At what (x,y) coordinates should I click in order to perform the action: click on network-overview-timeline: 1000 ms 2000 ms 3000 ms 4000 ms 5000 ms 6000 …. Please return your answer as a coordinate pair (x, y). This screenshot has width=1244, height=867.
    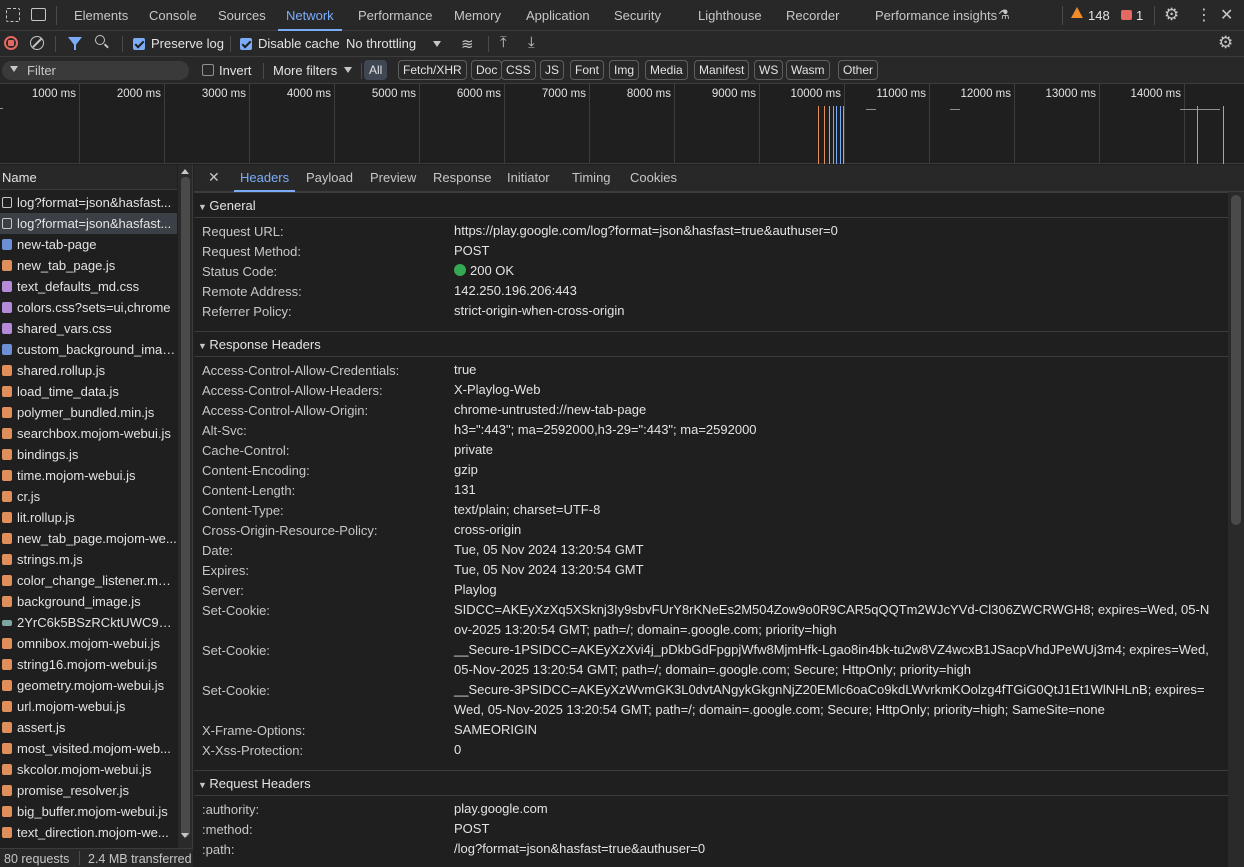
    Looking at the image, I should click on (622, 124).